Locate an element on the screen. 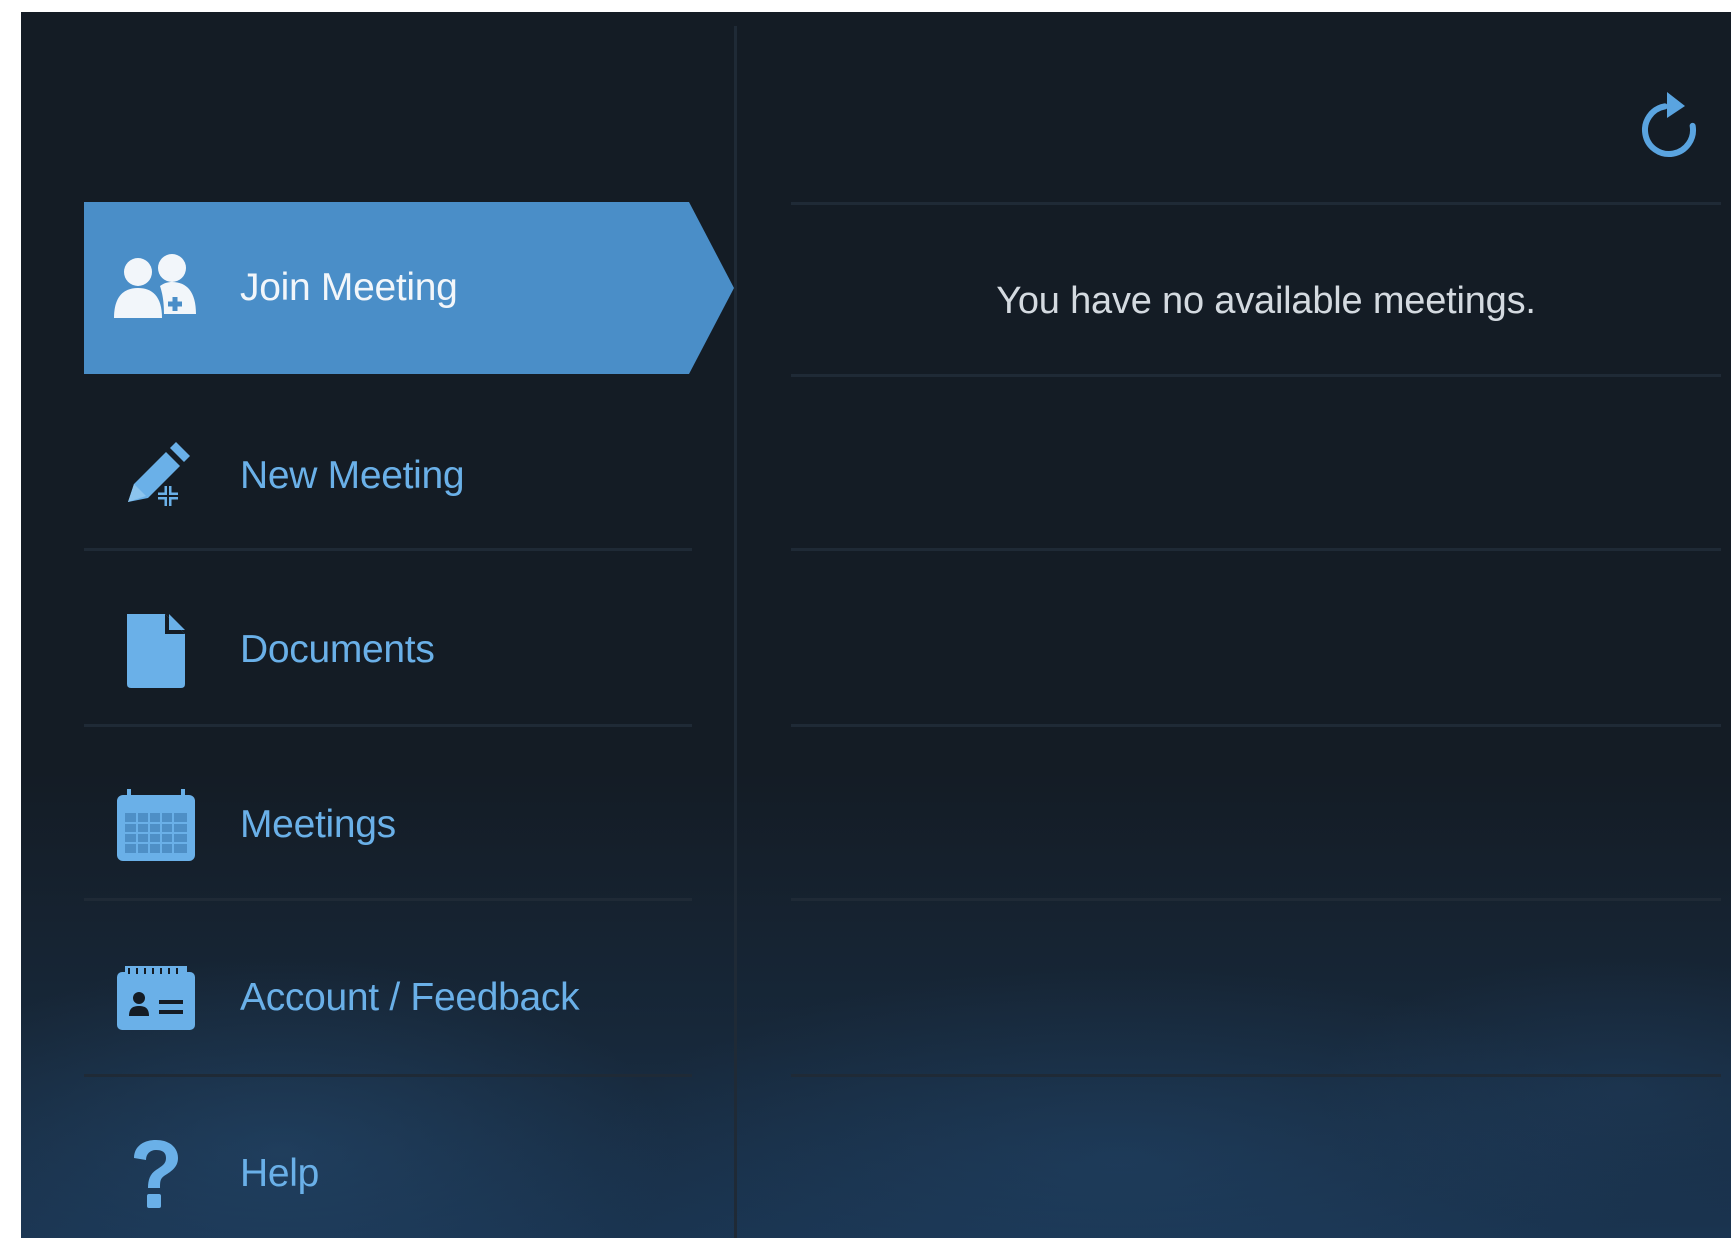 The image size is (1731, 1240). question-icon is located at coordinates (156, 1174).